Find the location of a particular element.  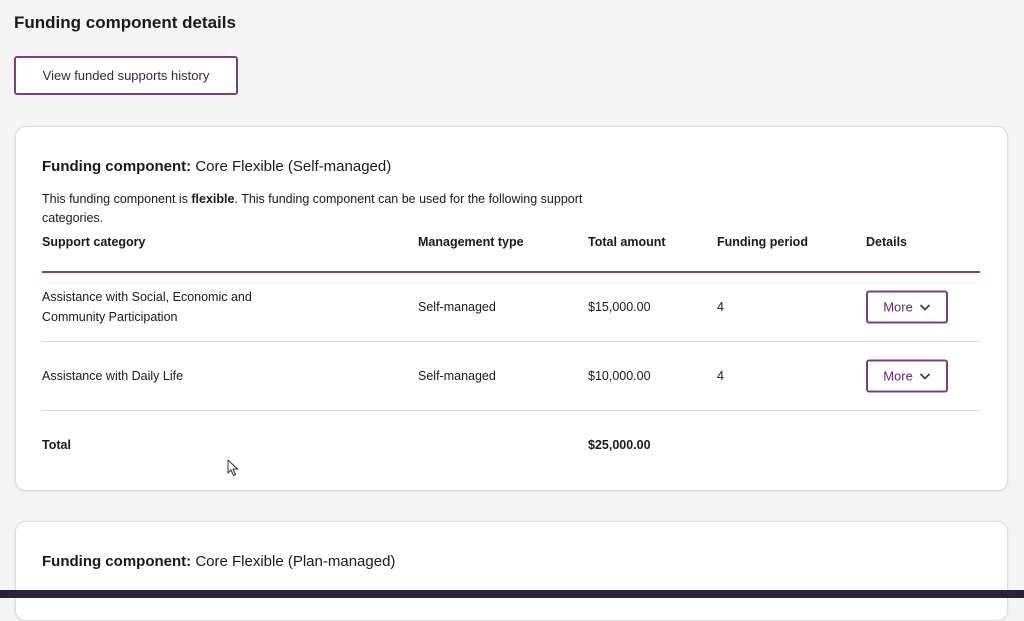

column-header-total-amount: Total amount is located at coordinates (627, 242).